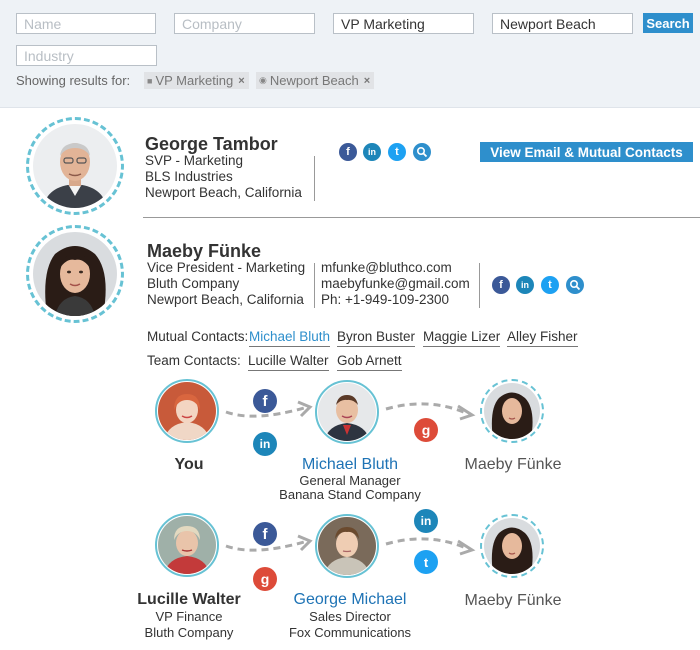  What do you see at coordinates (189, 464) in the screenshot?
I see `path-node-name: You` at bounding box center [189, 464].